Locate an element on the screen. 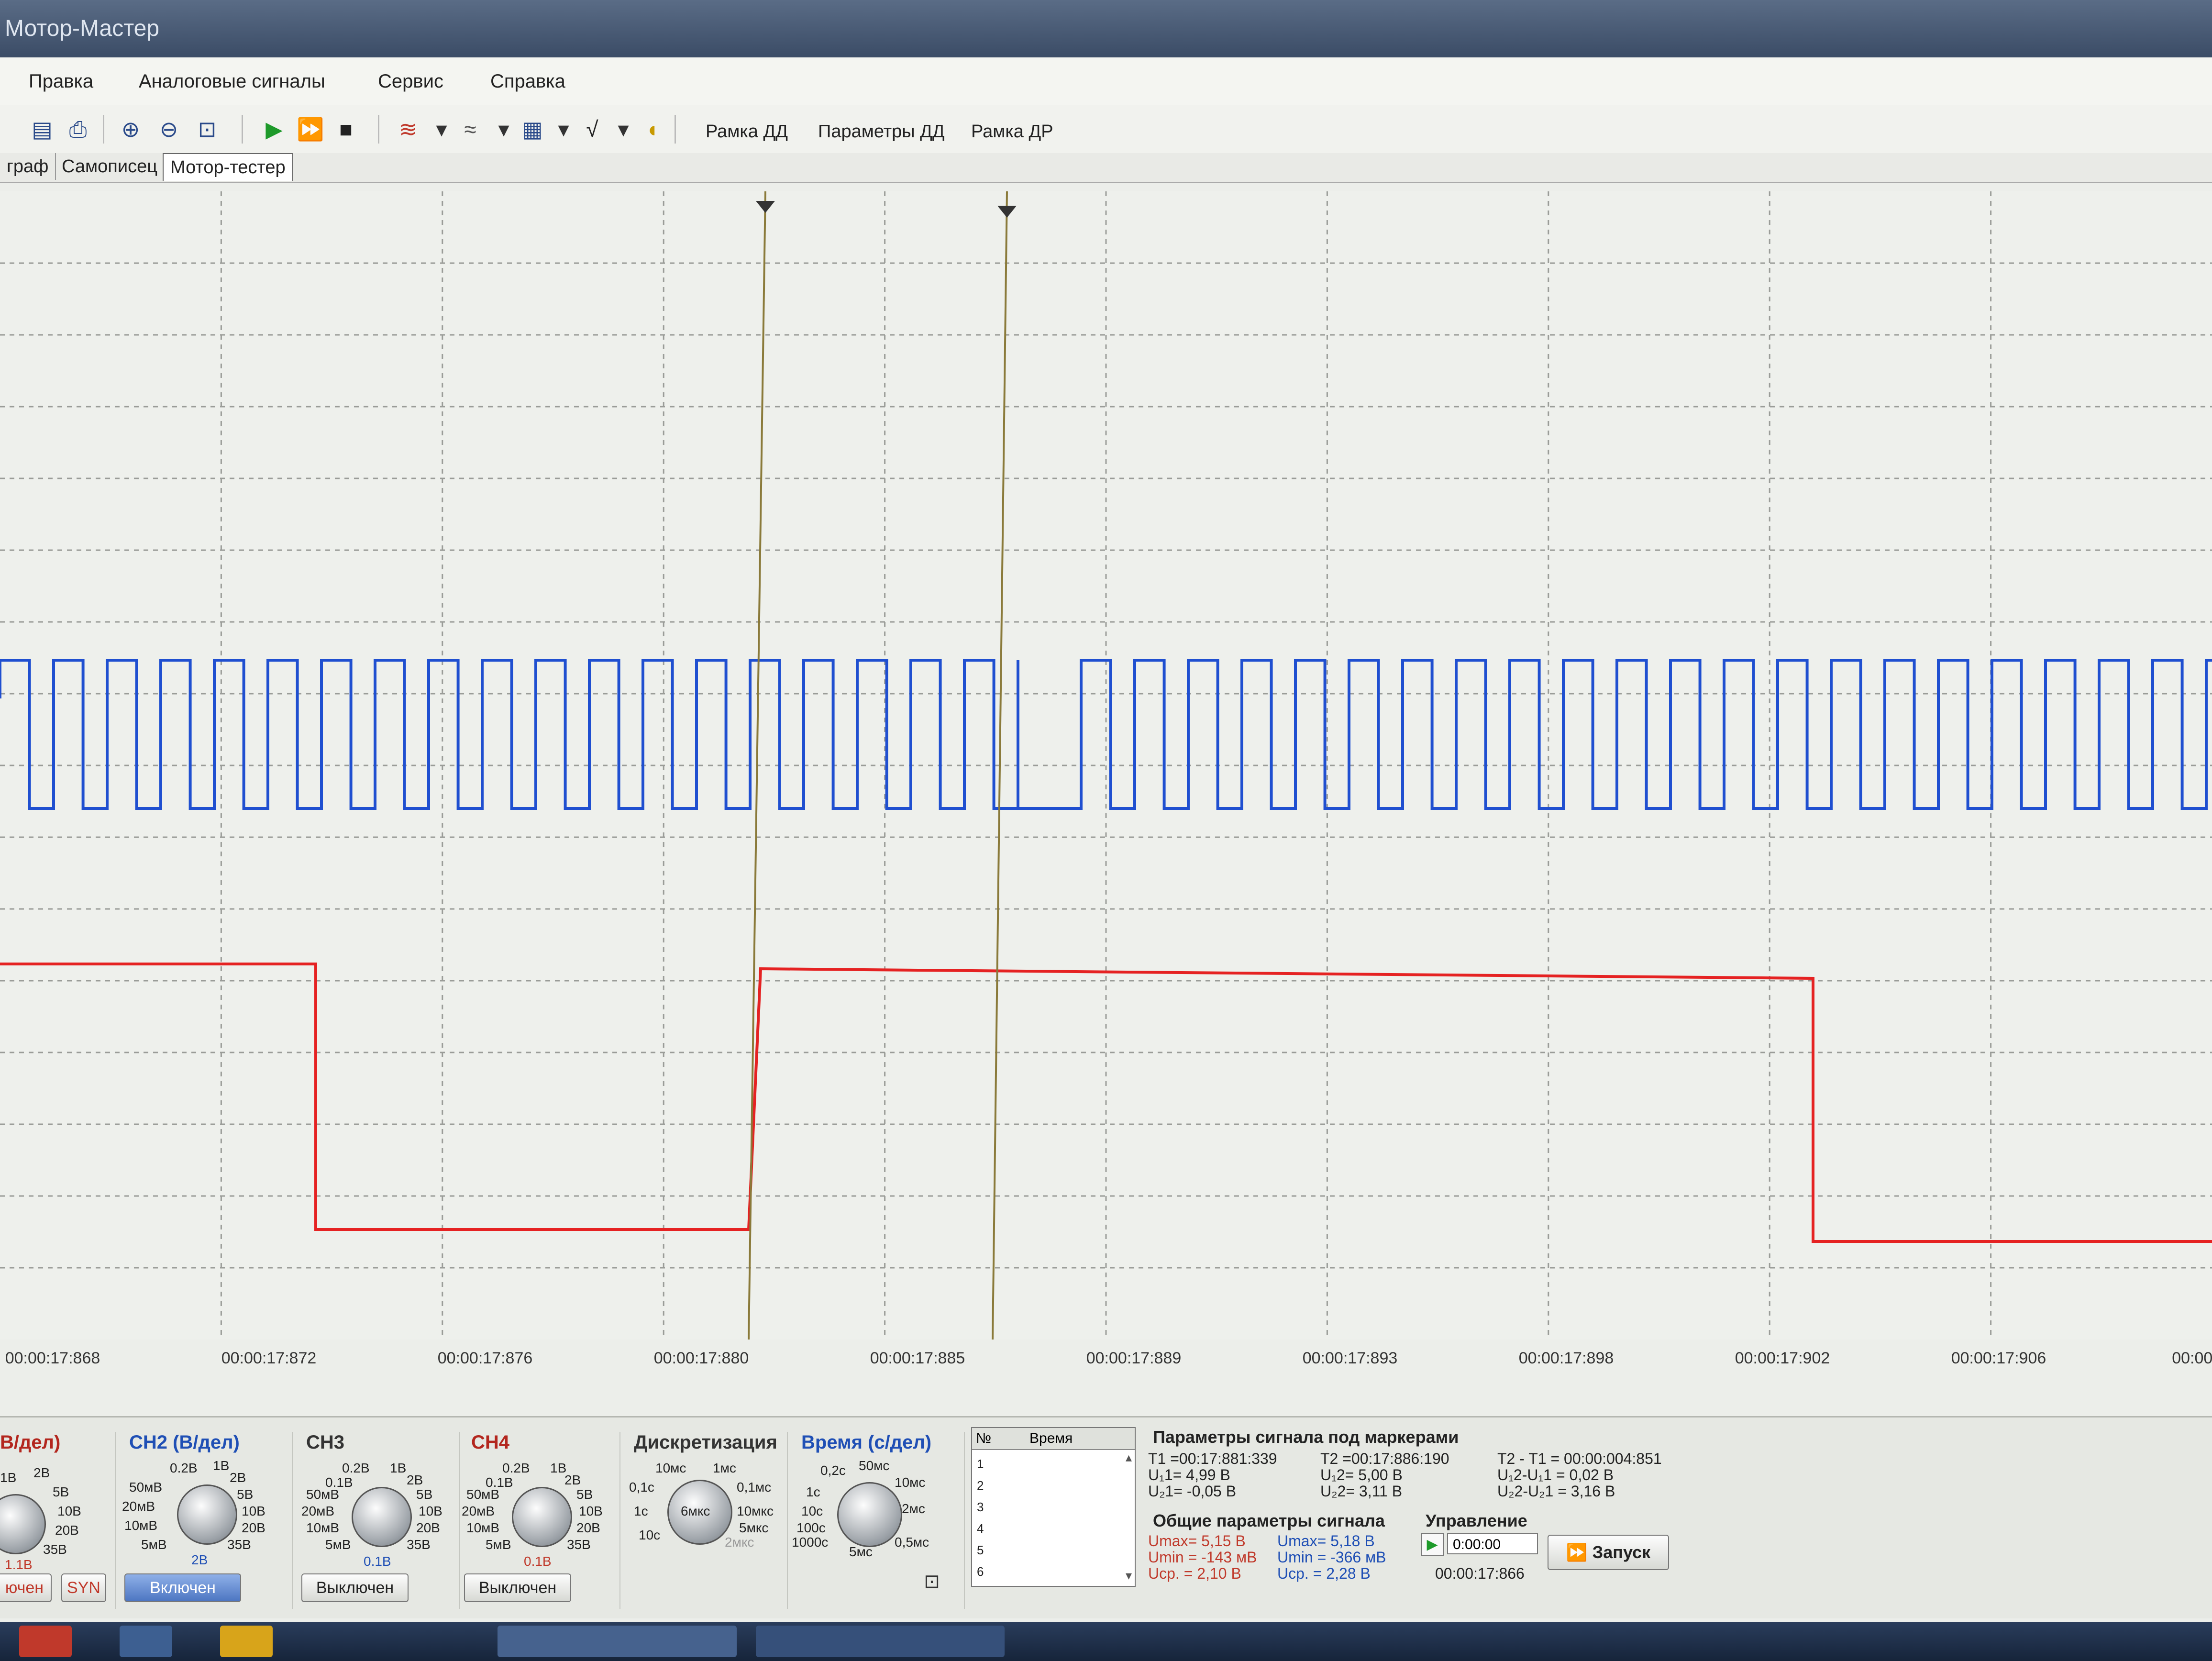 The width and height of the screenshot is (2212, 1661). print-preview-icon: ▤ is located at coordinates (42, 129).